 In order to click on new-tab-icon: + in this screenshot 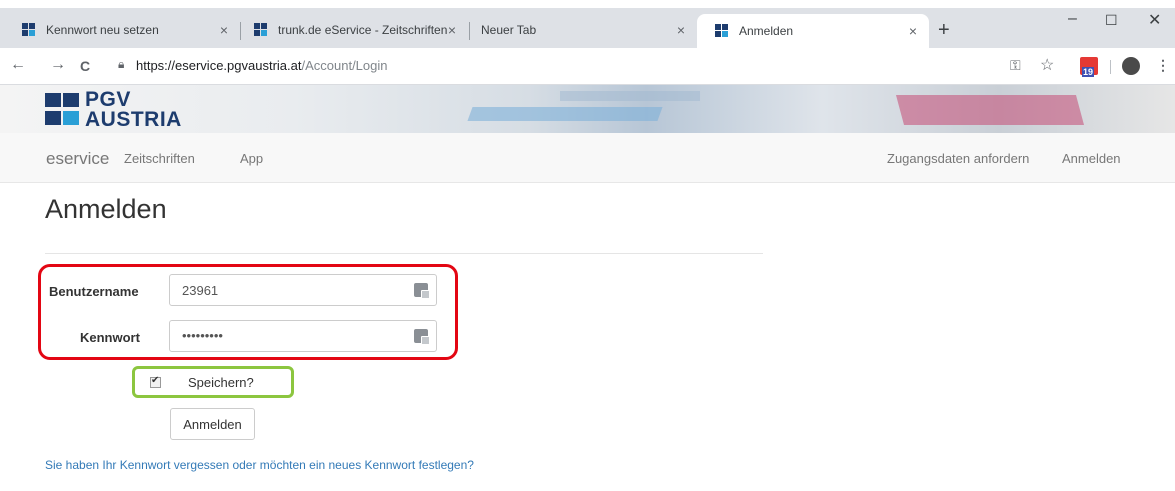, I will do `click(944, 30)`.